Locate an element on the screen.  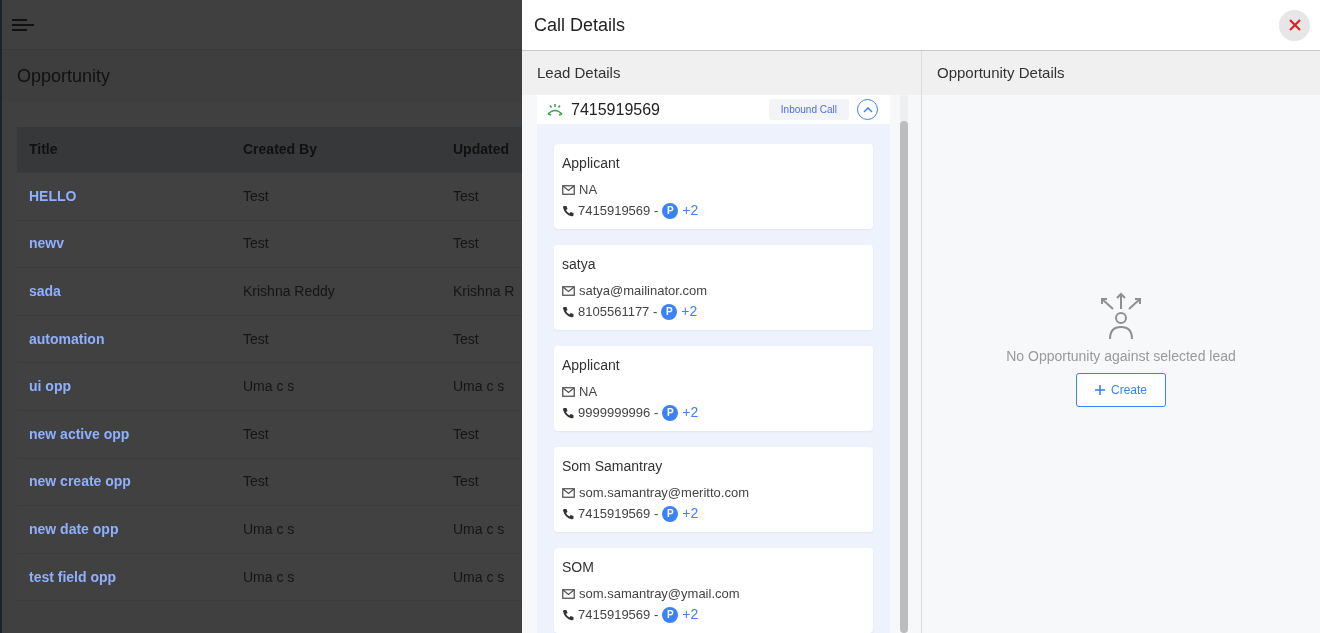
lead-phone: 8105561177 - is located at coordinates (618, 311).